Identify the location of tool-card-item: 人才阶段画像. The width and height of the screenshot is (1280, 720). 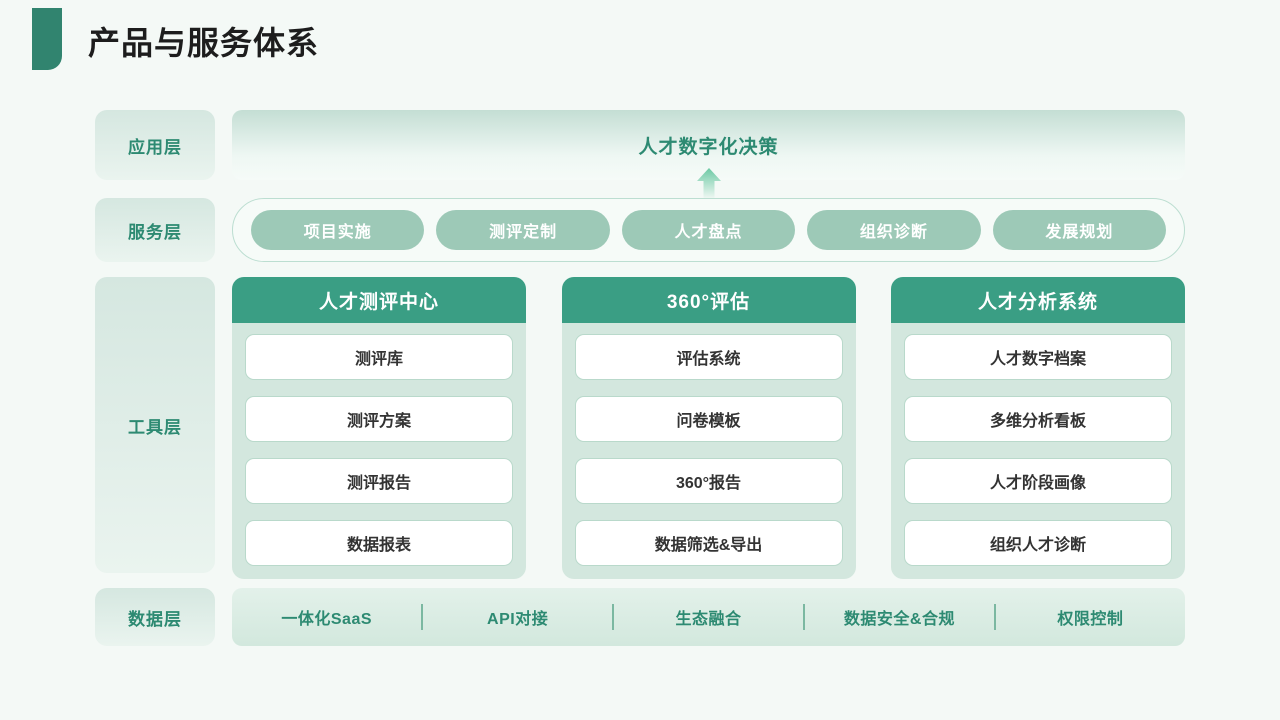
(1038, 481).